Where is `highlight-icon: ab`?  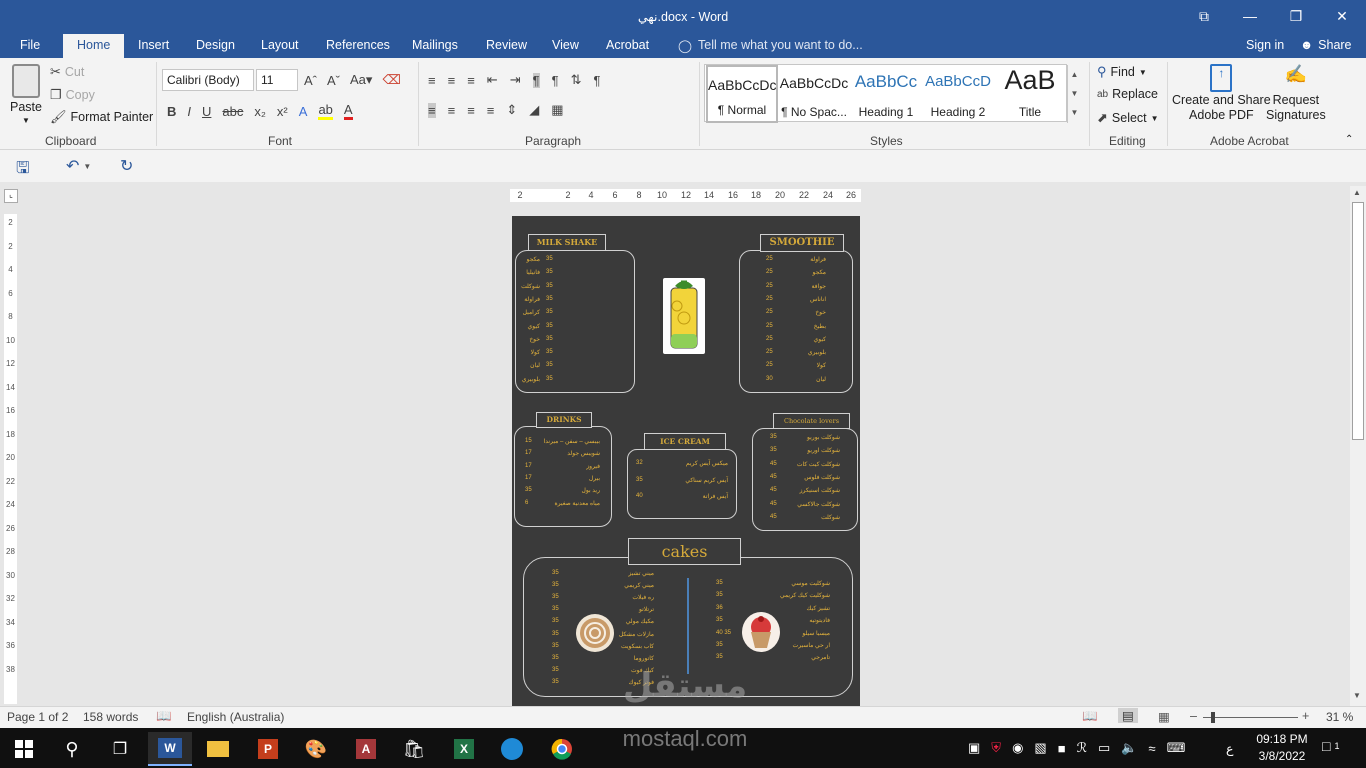
highlight-icon: ab is located at coordinates (325, 111).